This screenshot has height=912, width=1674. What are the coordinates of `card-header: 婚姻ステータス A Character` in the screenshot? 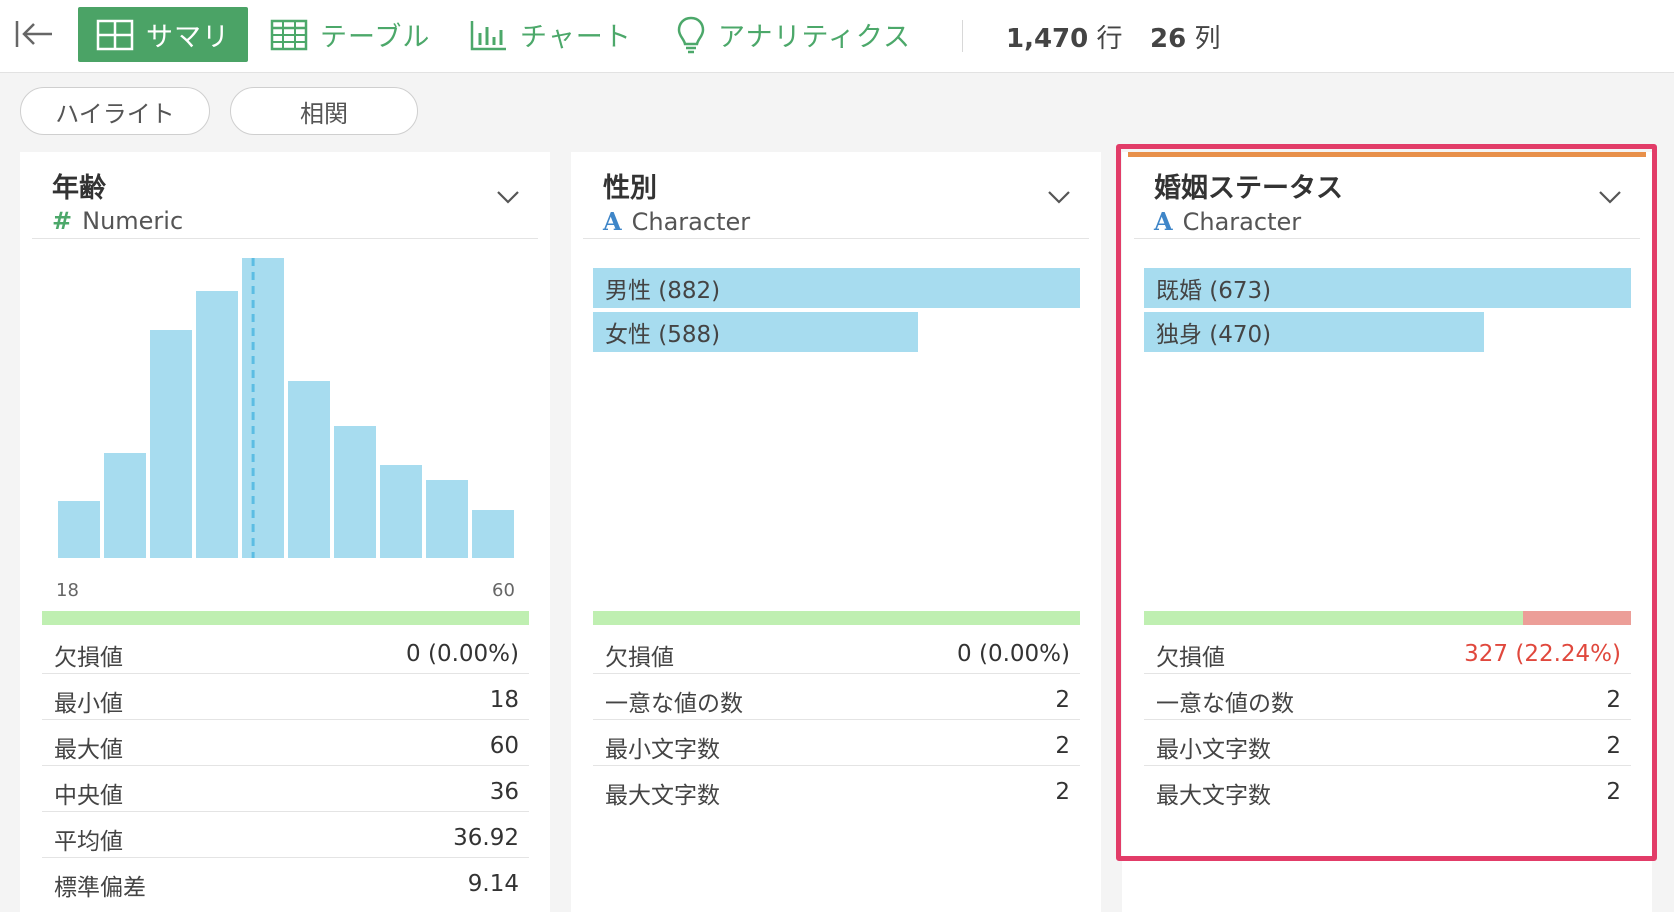 It's located at (1387, 195).